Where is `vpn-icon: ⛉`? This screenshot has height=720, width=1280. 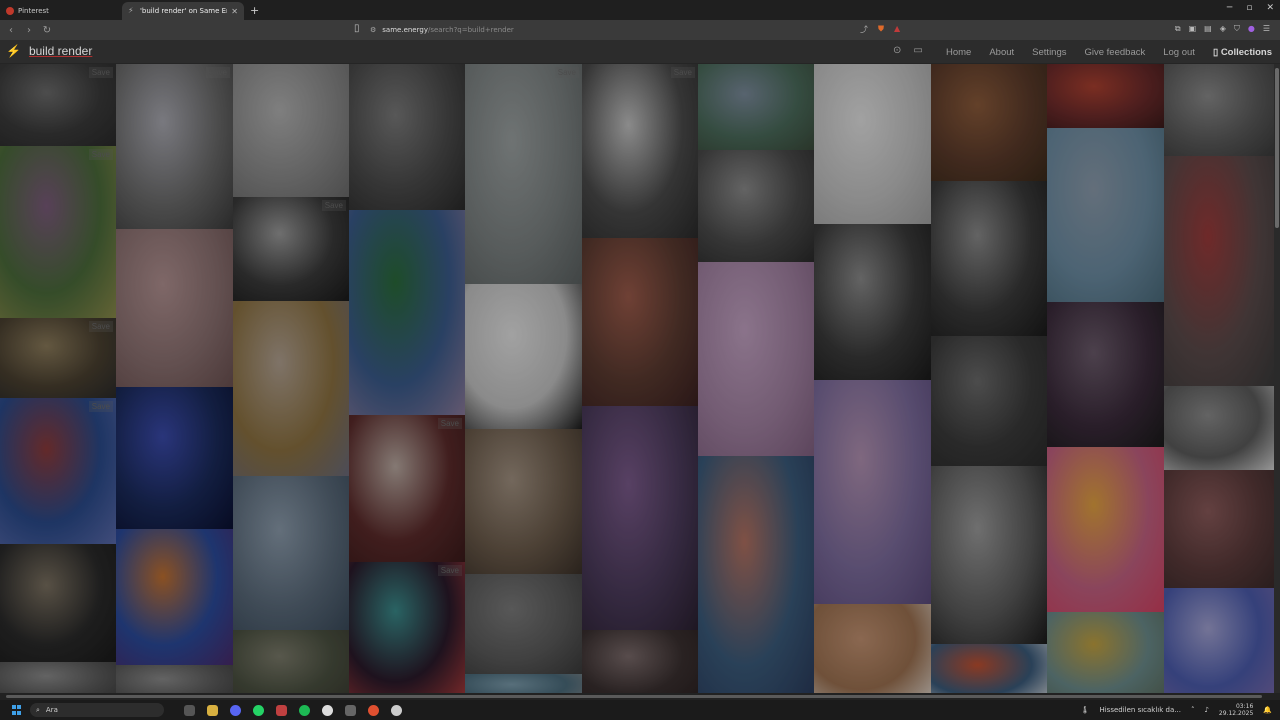
vpn-icon: ⛉ is located at coordinates (1237, 29).